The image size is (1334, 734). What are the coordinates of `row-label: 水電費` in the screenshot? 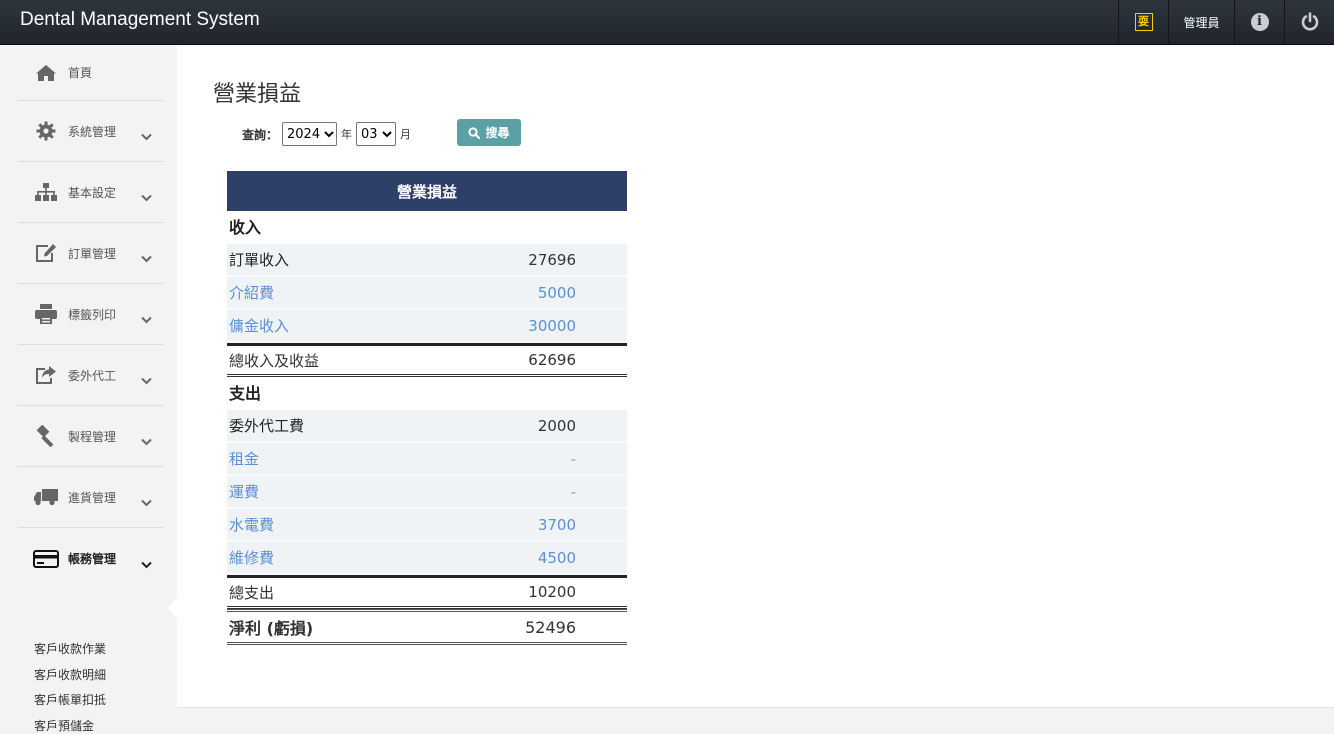 It's located at (251, 524).